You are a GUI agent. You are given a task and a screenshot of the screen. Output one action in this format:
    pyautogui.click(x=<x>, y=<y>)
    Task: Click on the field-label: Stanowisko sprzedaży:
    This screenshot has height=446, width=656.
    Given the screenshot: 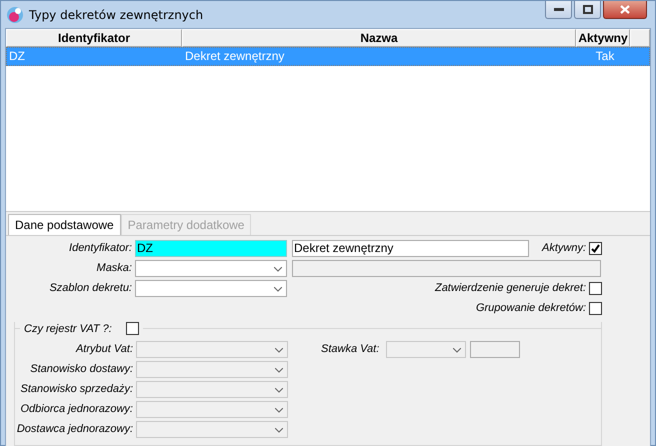 What is the action you would take?
    pyautogui.click(x=76, y=389)
    